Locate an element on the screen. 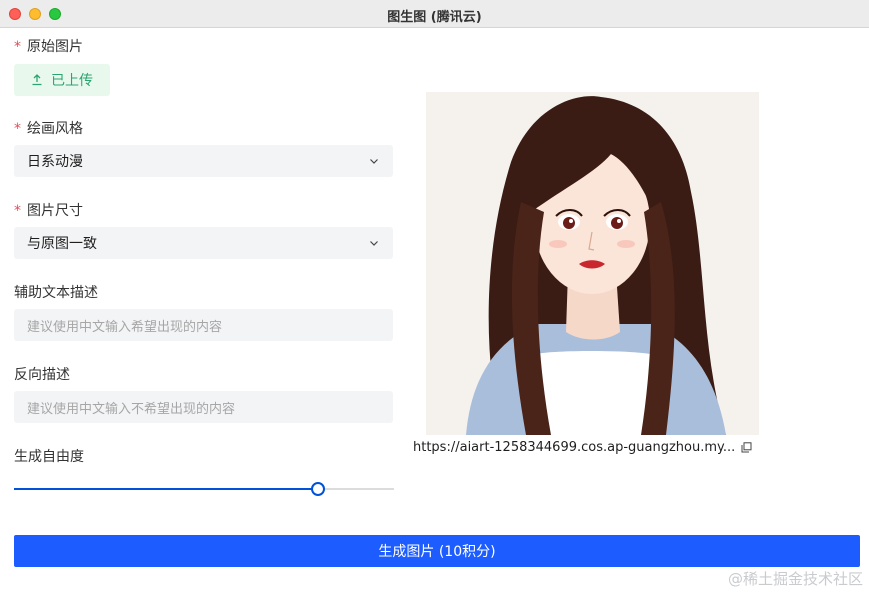 This screenshot has width=869, height=595. watermark: @稀土掘金技术社区 is located at coordinates (795, 579).